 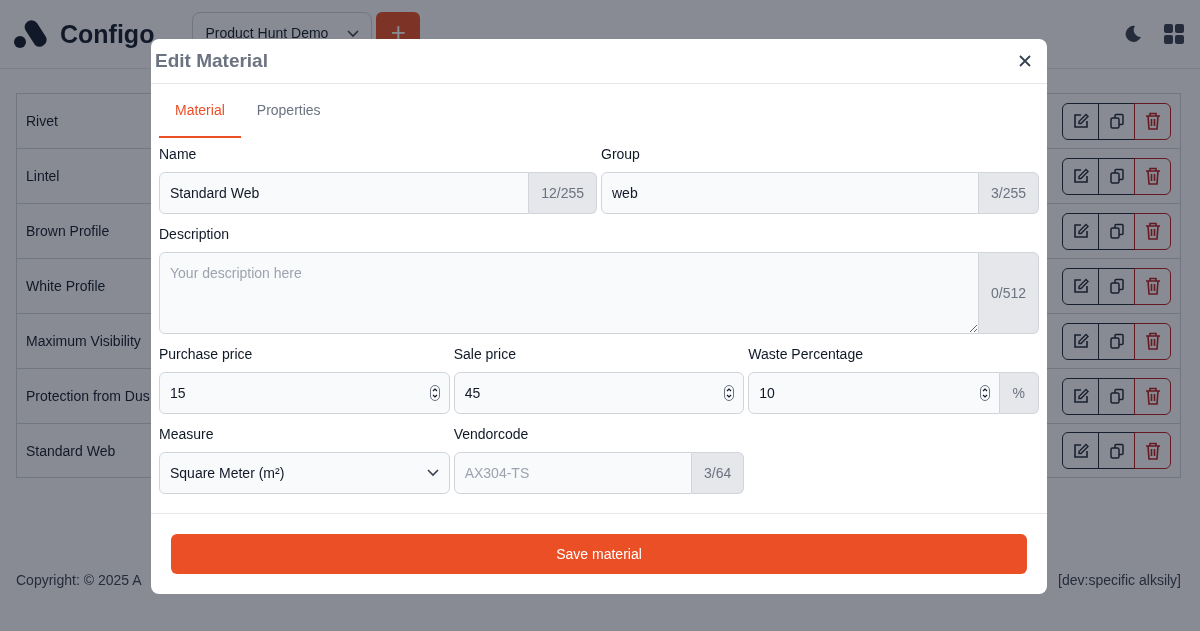 I want to click on unit-suffix: %, so click(x=1019, y=393).